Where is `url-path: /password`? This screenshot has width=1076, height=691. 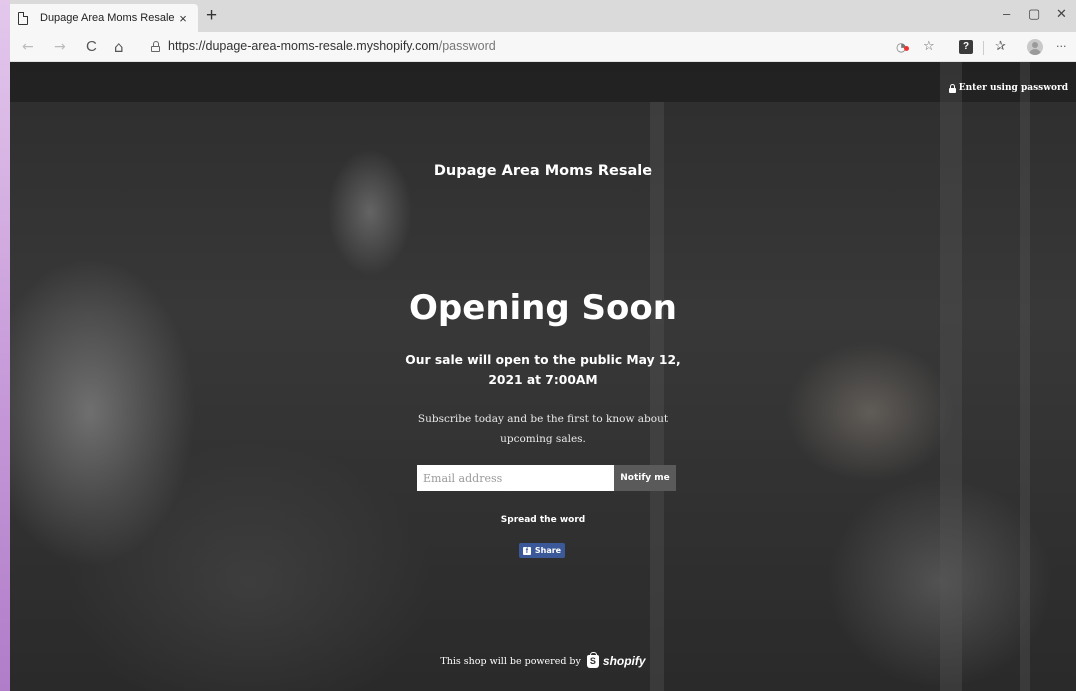 url-path: /password is located at coordinates (467, 46).